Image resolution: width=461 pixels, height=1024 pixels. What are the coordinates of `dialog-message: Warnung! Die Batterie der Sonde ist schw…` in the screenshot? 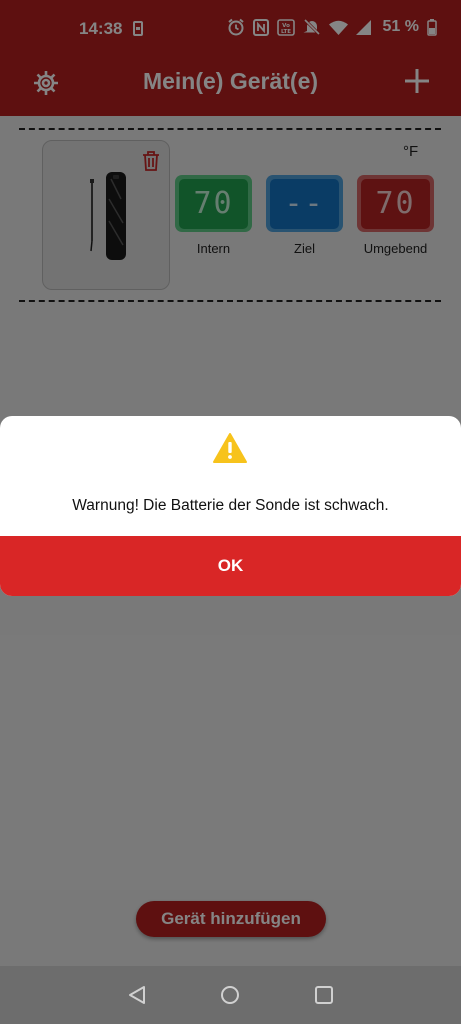 It's located at (230, 505).